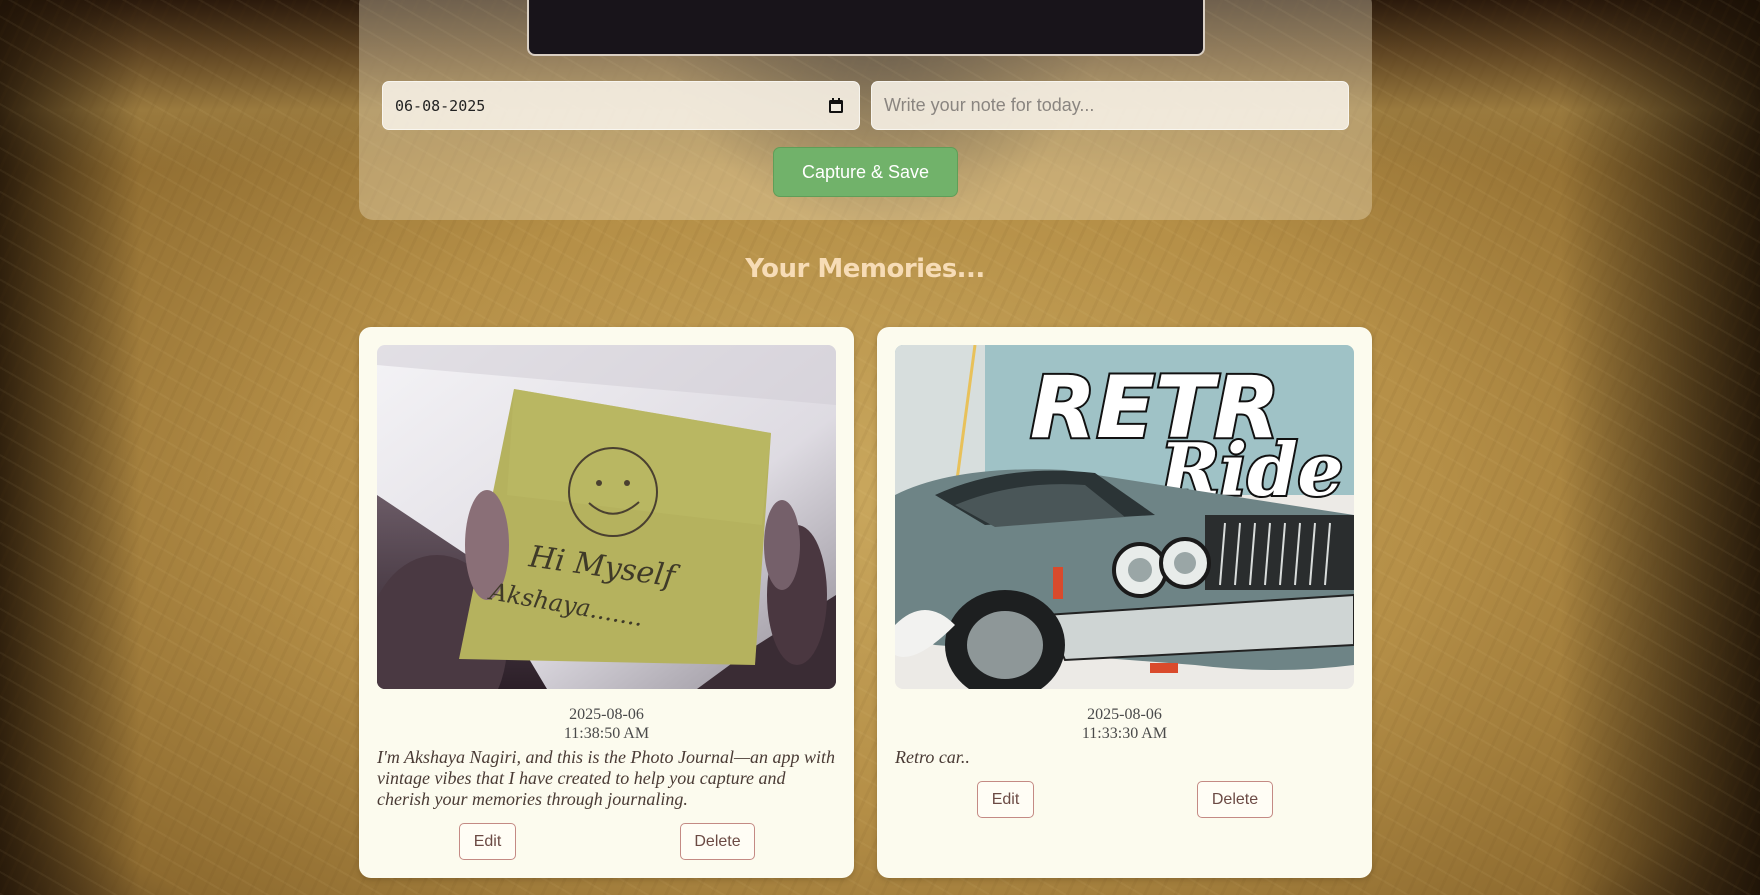 This screenshot has width=1760, height=895. What do you see at coordinates (440, 105) in the screenshot?
I see `date-input-value: 06-08-2025` at bounding box center [440, 105].